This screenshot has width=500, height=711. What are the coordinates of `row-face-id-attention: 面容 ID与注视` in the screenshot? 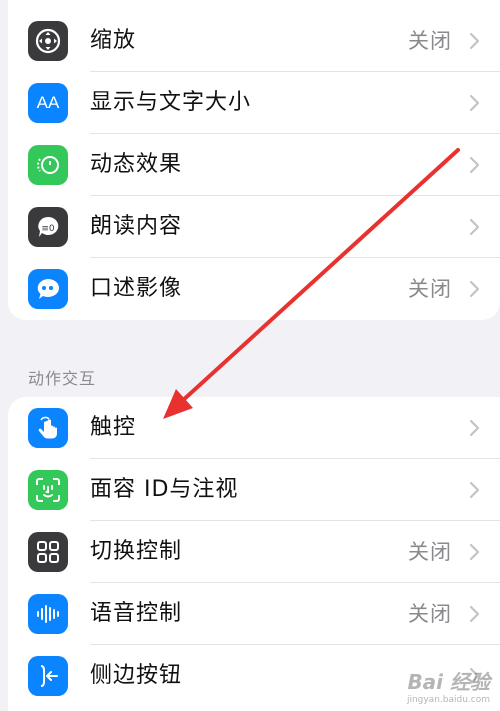 It's located at (254, 490).